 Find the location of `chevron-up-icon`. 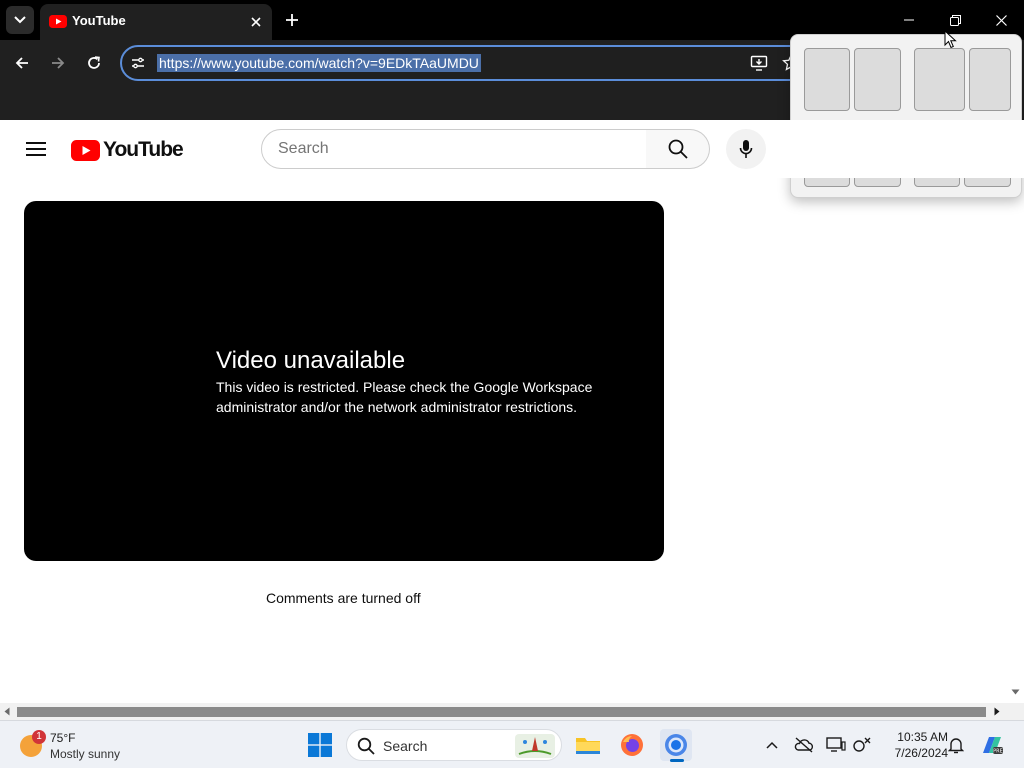

chevron-up-icon is located at coordinates (772, 745).